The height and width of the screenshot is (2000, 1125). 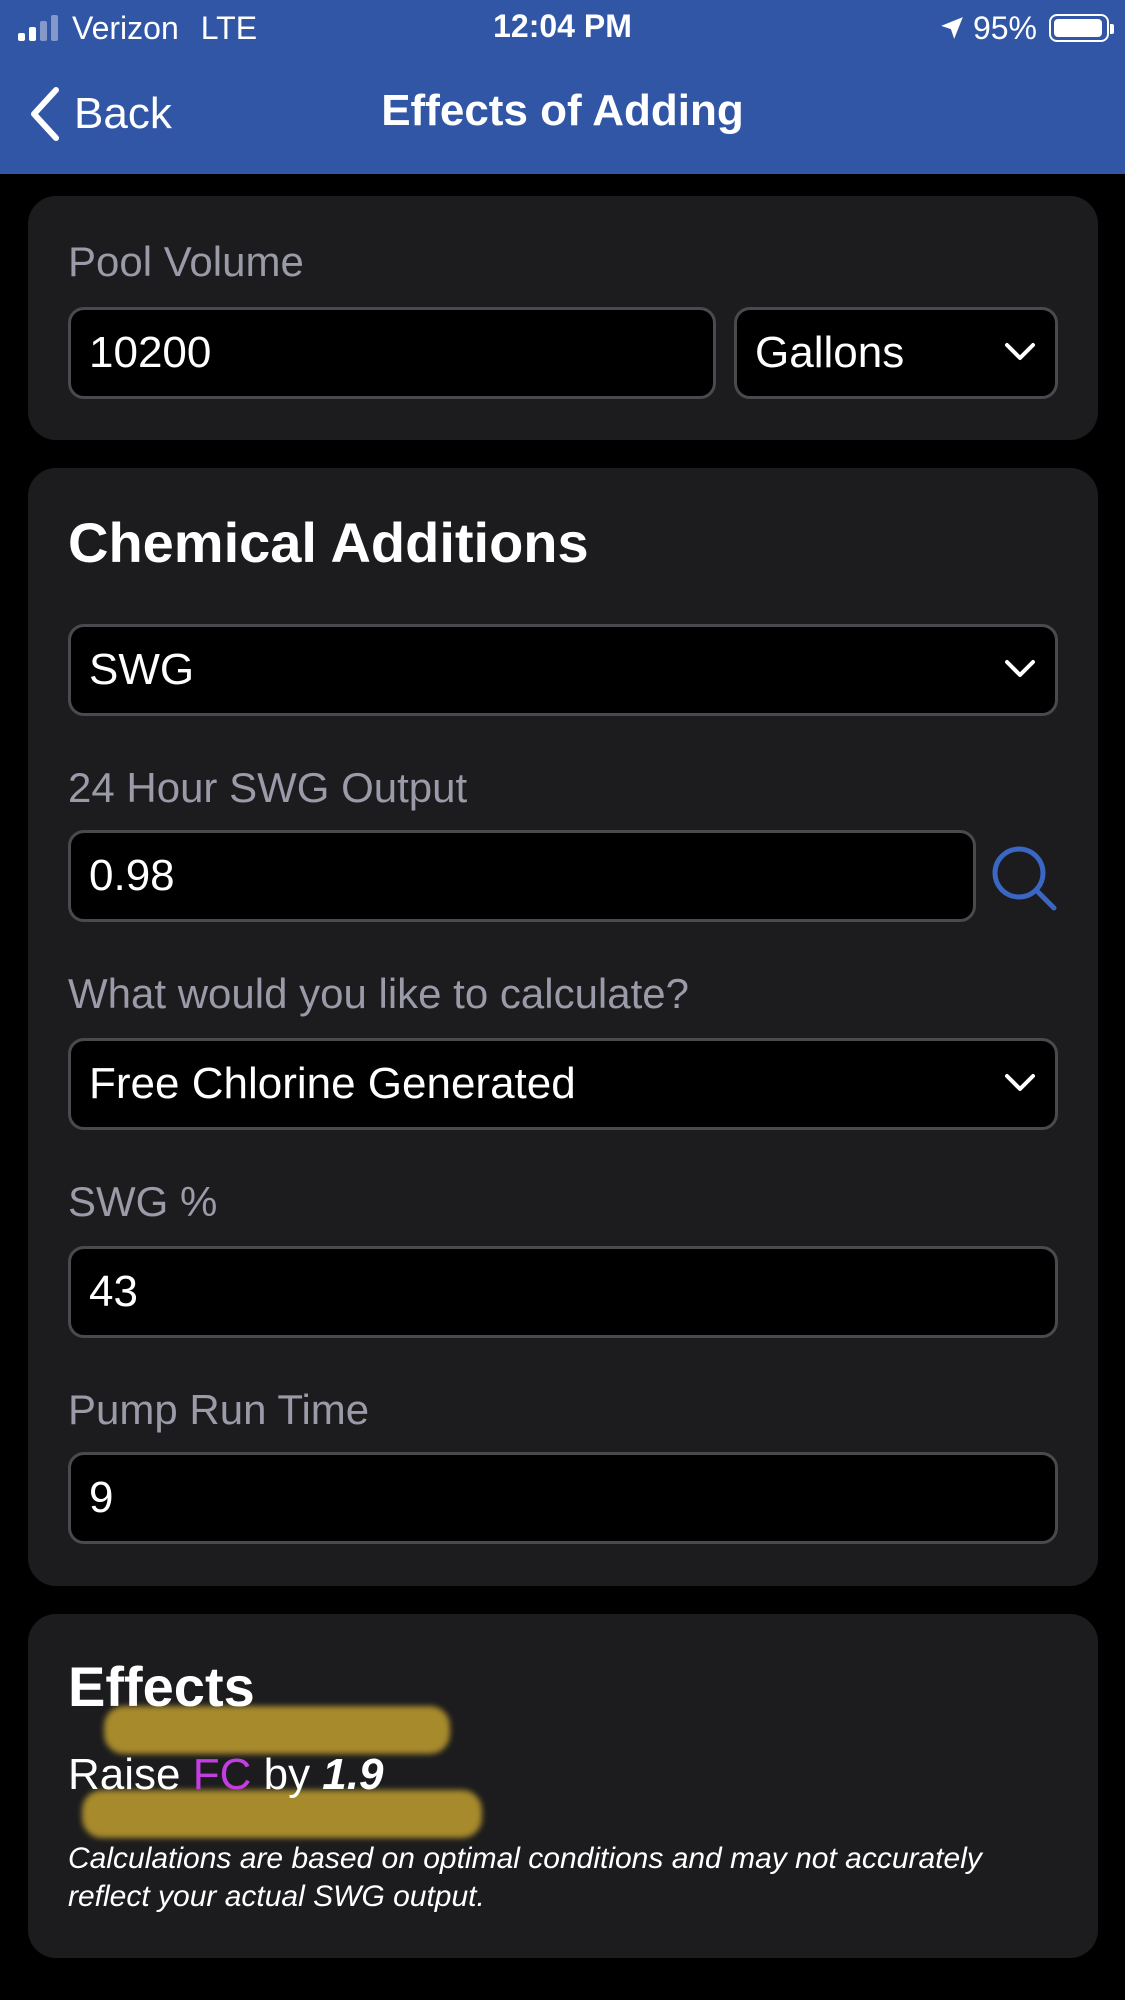 I want to click on chemical-additions-title: Chemical Additions, so click(x=328, y=542).